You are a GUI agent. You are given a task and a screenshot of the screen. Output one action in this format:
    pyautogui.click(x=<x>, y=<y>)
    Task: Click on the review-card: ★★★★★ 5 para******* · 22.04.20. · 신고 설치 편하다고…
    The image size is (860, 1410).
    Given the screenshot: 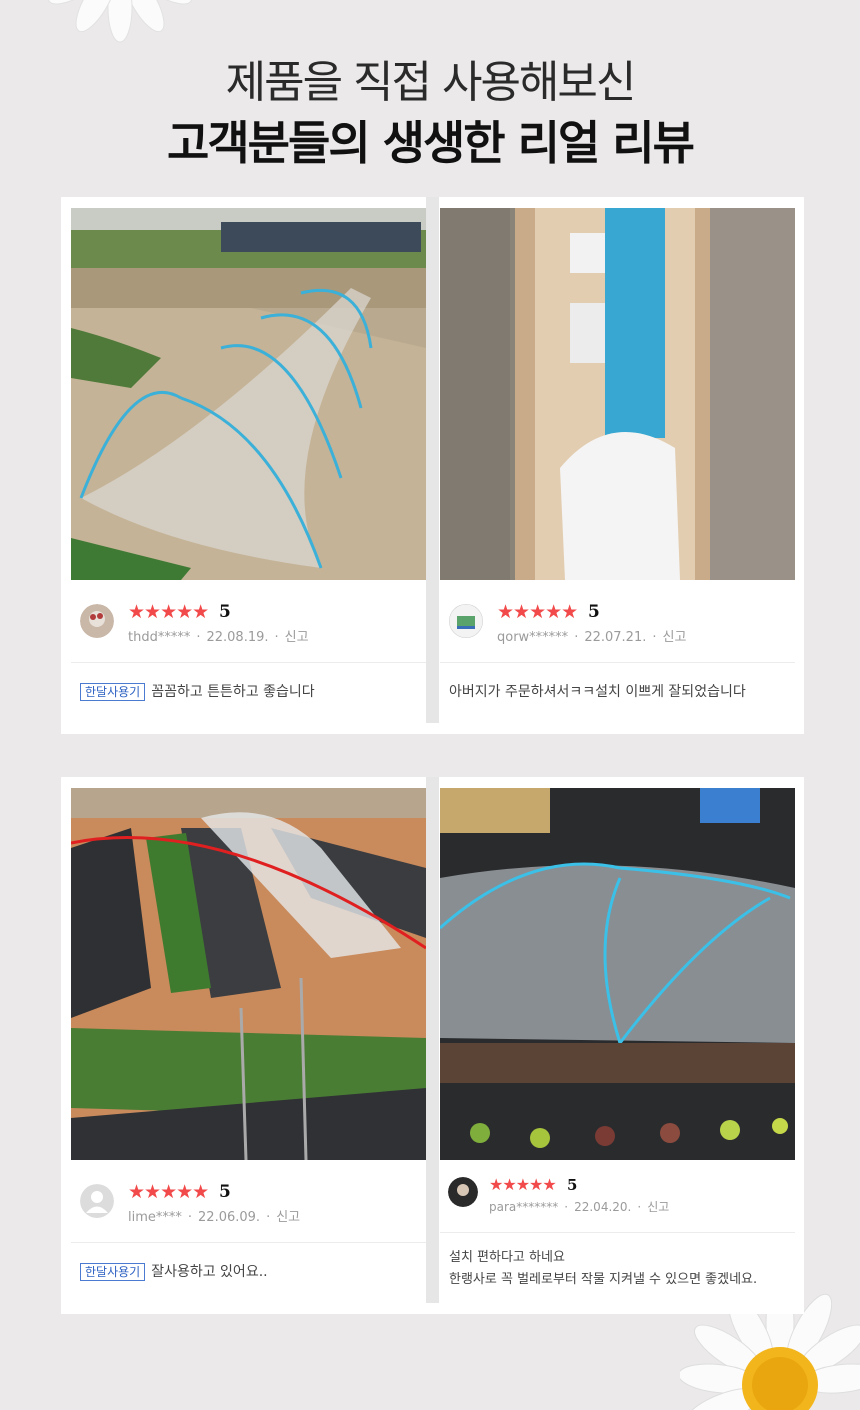 What is the action you would take?
    pyautogui.click(x=617, y=1039)
    